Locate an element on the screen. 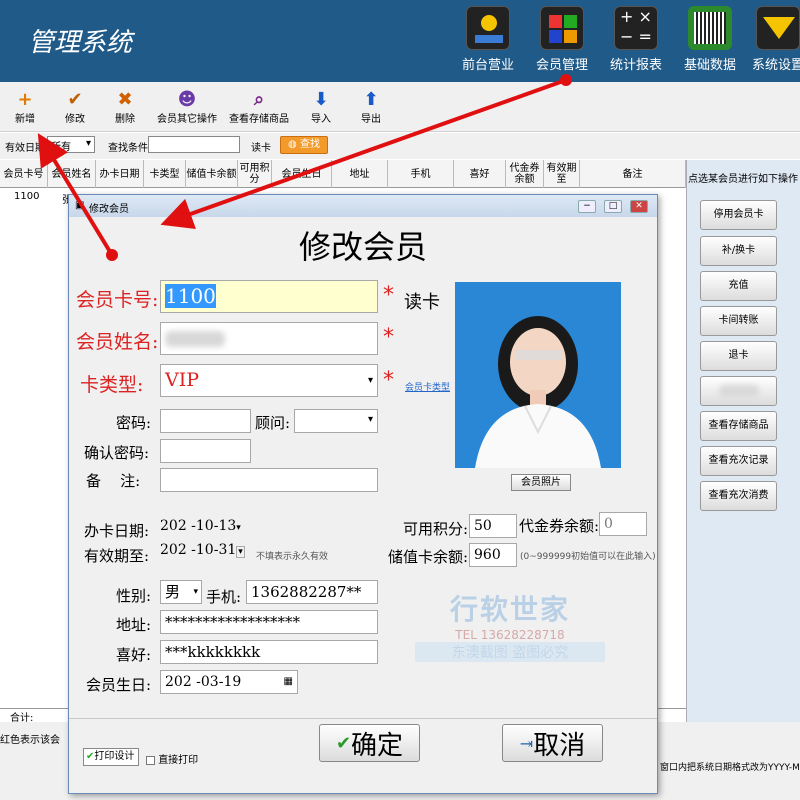 This screenshot has height=800, width=800. read-card-link: 读卡 is located at coordinates (422, 301).